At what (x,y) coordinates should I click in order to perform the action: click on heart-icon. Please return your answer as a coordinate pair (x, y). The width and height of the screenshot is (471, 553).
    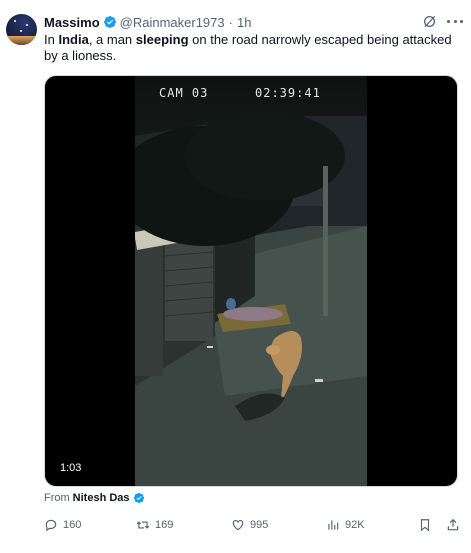
    Looking at the image, I should click on (238, 525).